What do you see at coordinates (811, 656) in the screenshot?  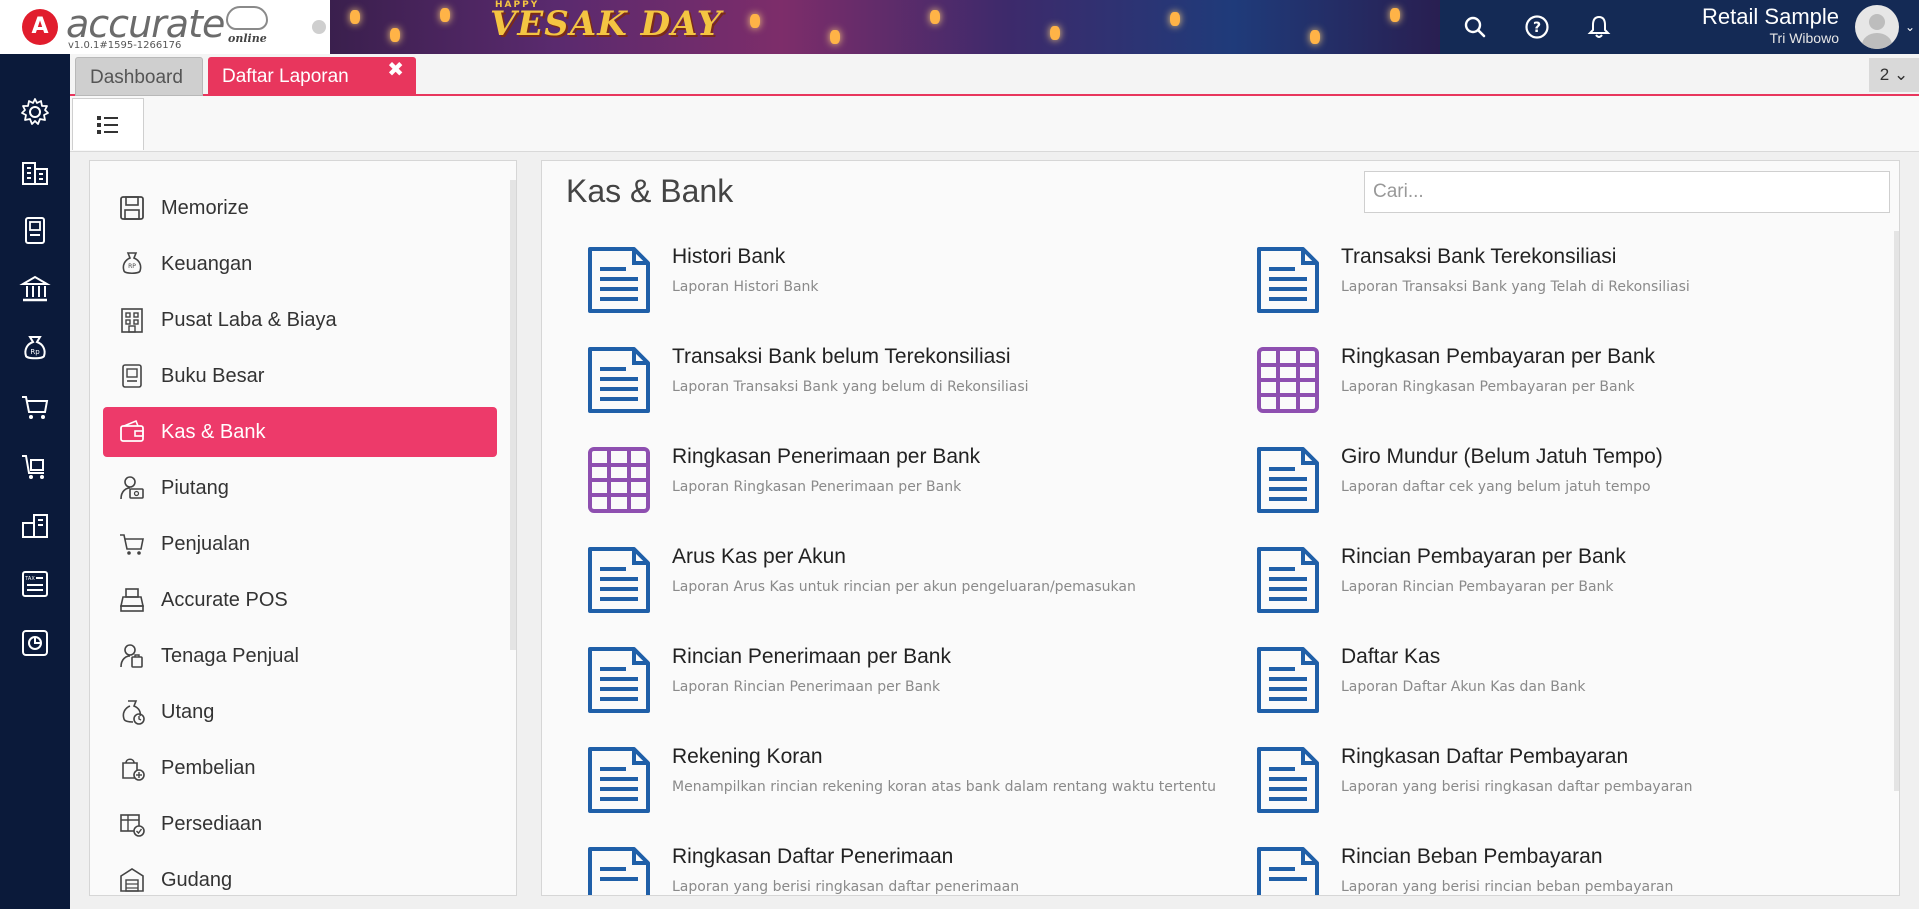 I see `report-name: Rincian Penerimaan per Bank` at bounding box center [811, 656].